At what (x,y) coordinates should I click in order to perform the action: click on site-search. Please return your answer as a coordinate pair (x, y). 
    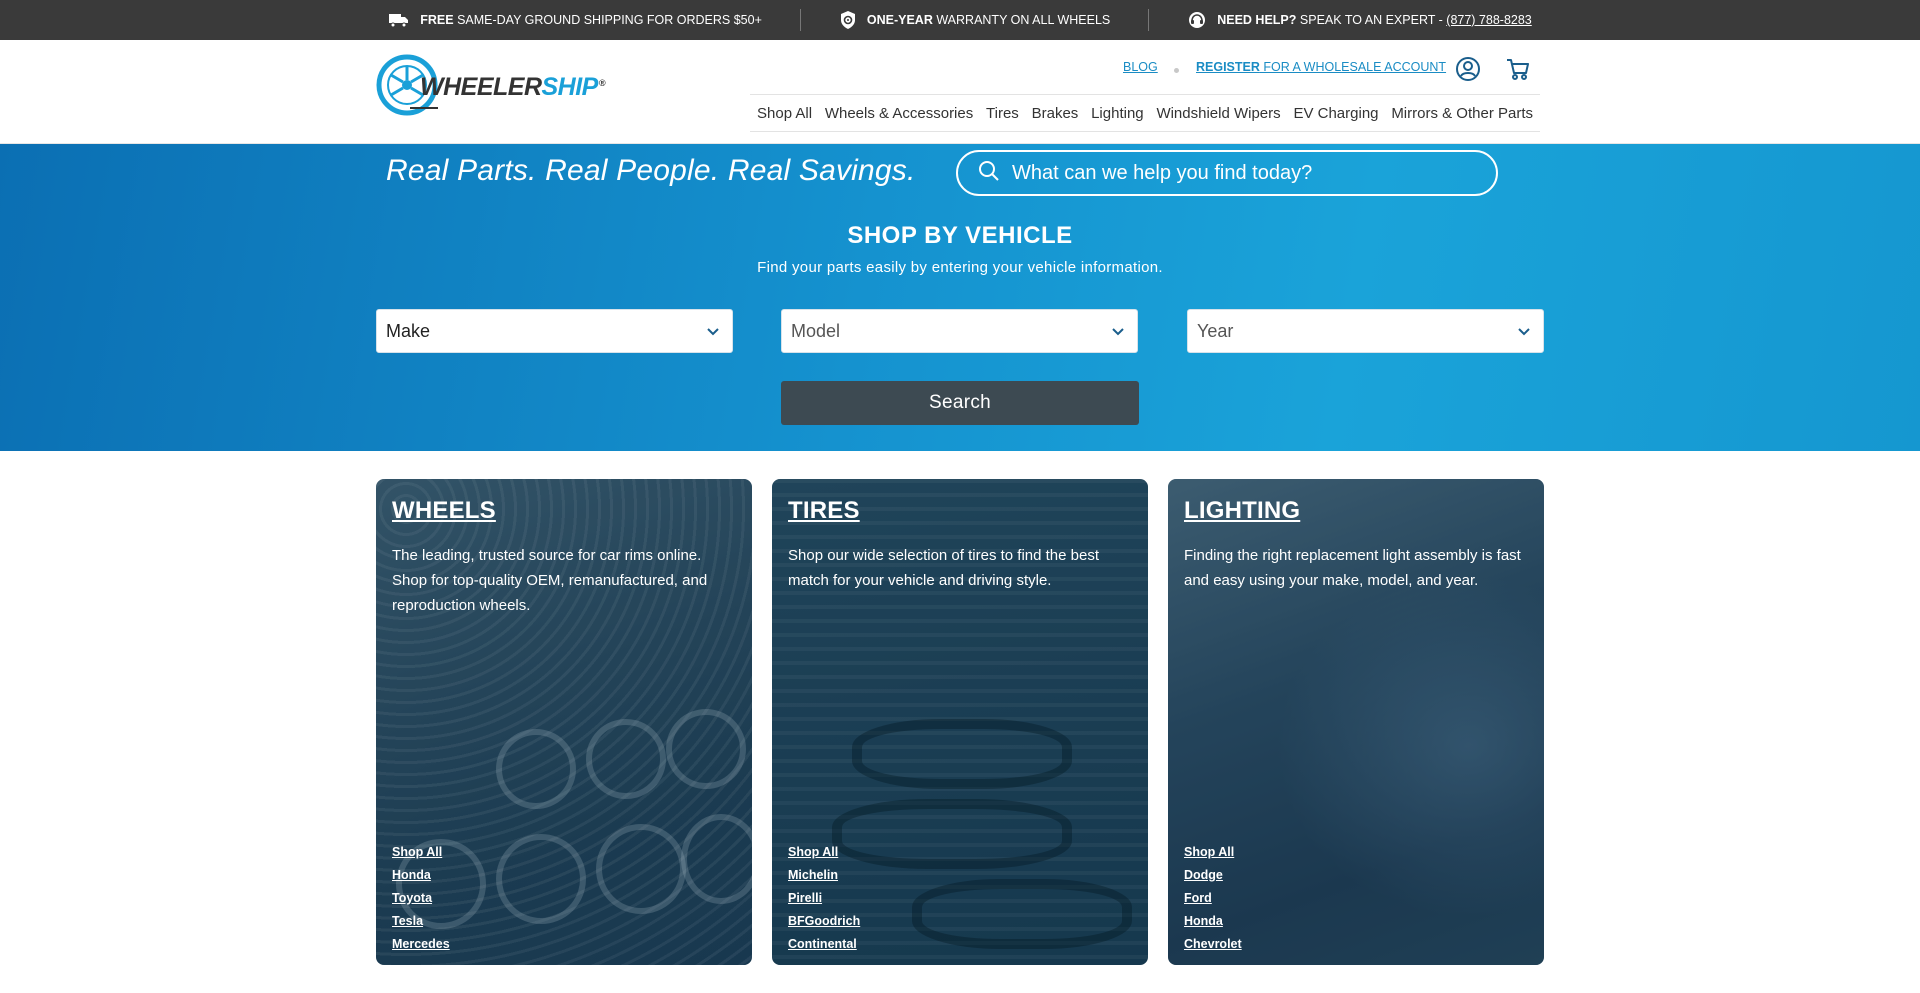
    Looking at the image, I should click on (1227, 173).